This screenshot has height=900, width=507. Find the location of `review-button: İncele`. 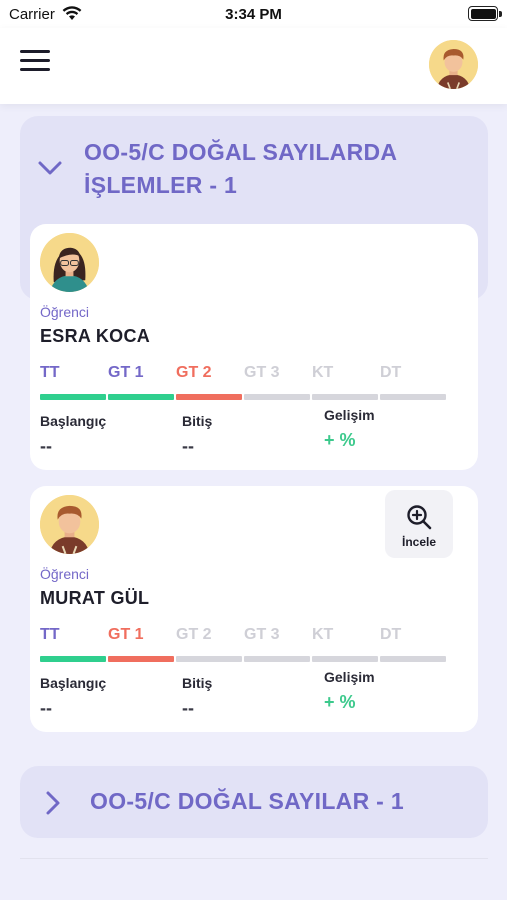

review-button: İncele is located at coordinates (419, 524).